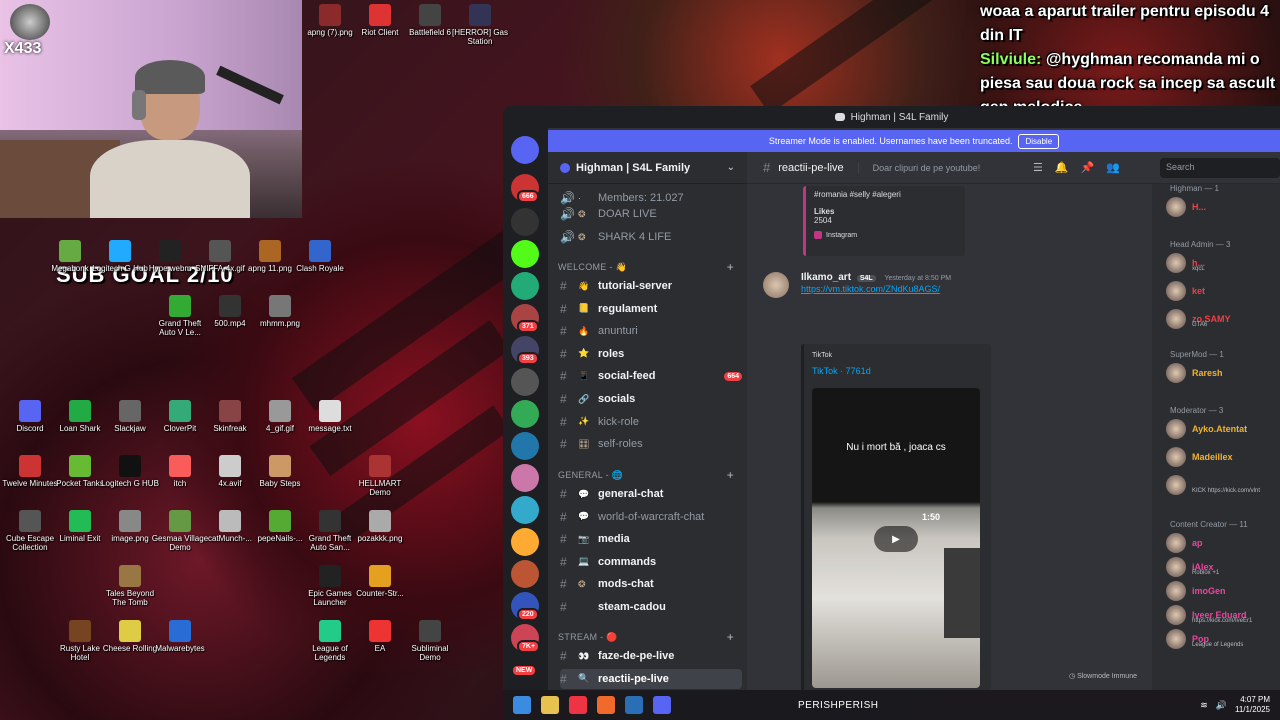 The height and width of the screenshot is (720, 1280). I want to click on member-item: Raresh, so click(1222, 373).